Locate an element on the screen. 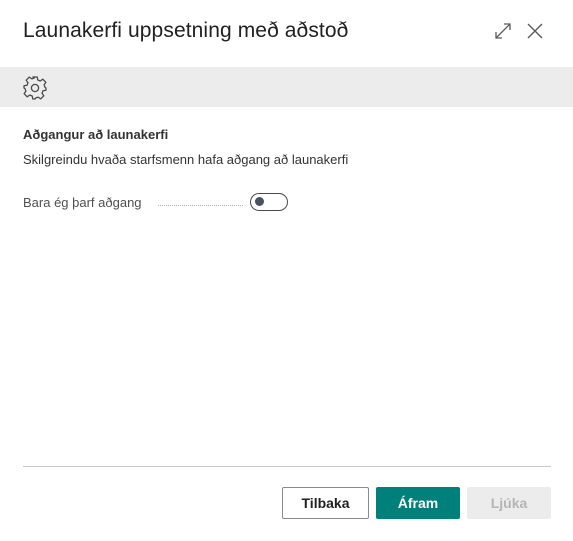 The width and height of the screenshot is (573, 541). back-button: Tilbaka is located at coordinates (325, 503).